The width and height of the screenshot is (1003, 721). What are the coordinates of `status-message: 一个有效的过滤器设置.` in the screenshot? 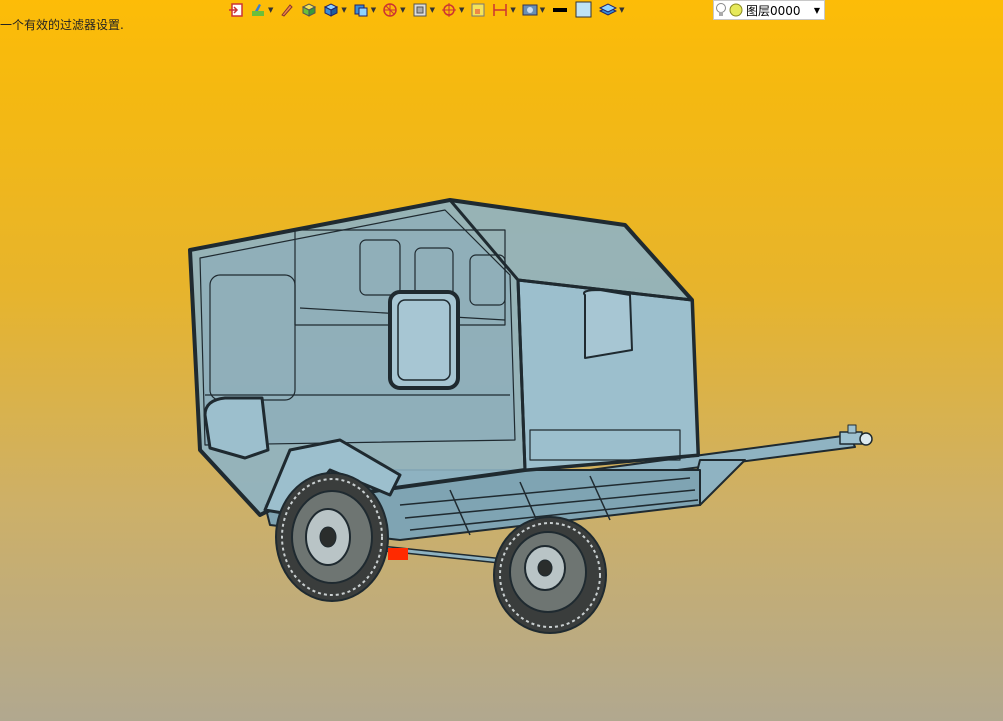 It's located at (62, 25).